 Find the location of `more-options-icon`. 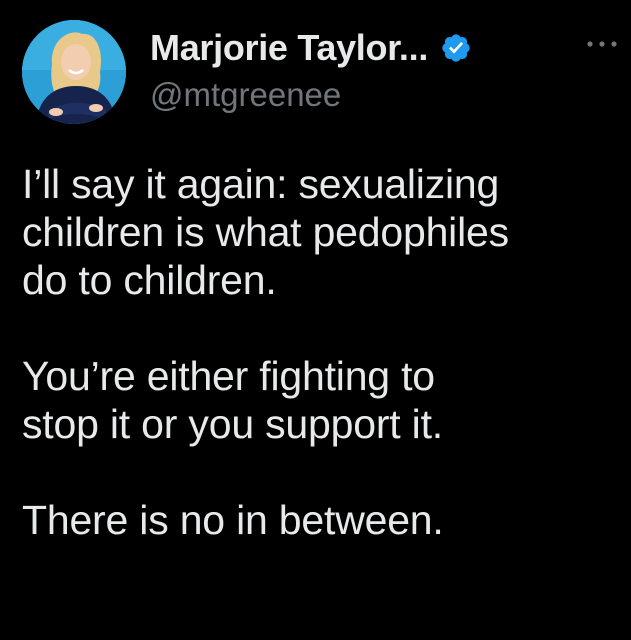

more-options-icon is located at coordinates (604, 44).